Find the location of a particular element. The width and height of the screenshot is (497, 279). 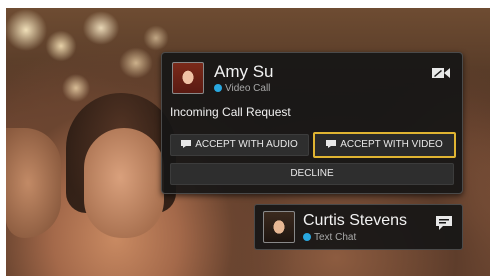

accept-with-video-button: ACCEPT WITH VIDEO is located at coordinates (384, 145).